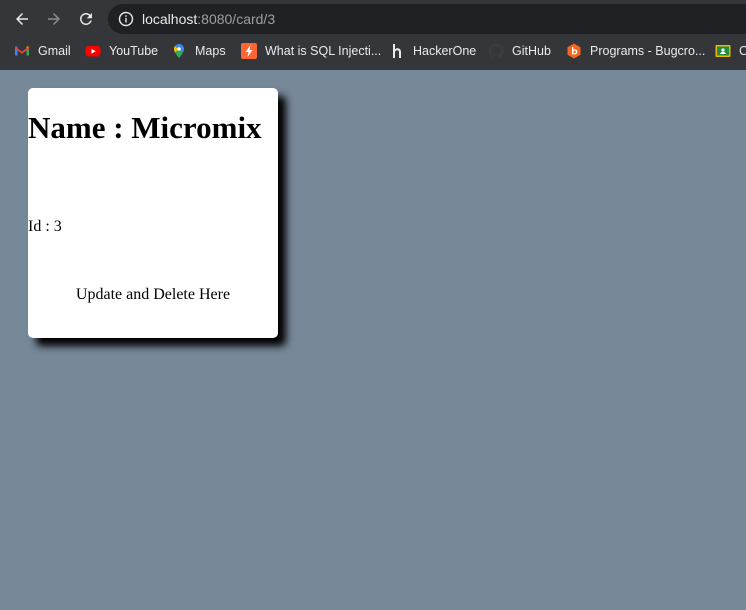 Image resolution: width=746 pixels, height=610 pixels. I want to click on card-title: Name : Micromix, so click(145, 127).